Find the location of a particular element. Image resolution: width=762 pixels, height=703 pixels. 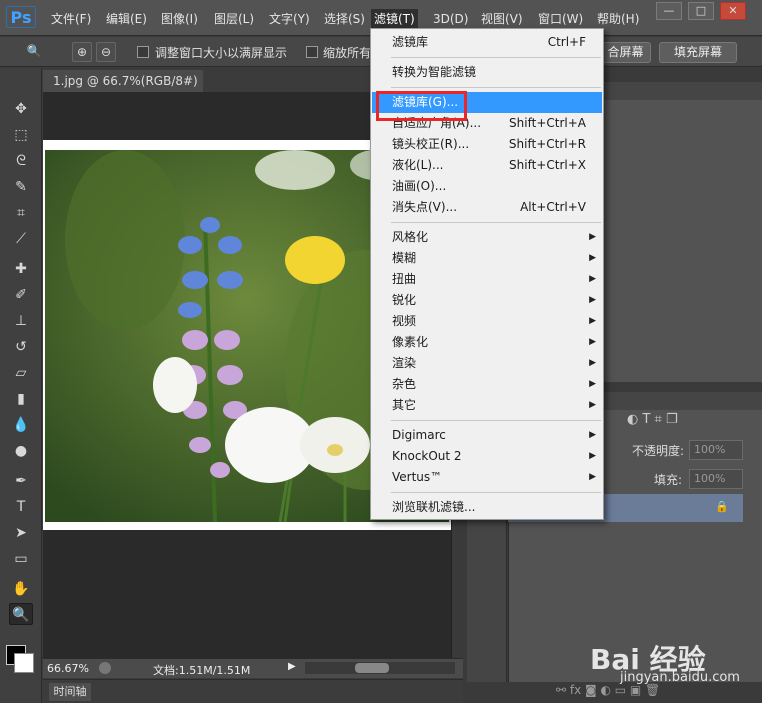

menu-item-shortcut: Shift+Ctrl+R is located at coordinates (547, 144).